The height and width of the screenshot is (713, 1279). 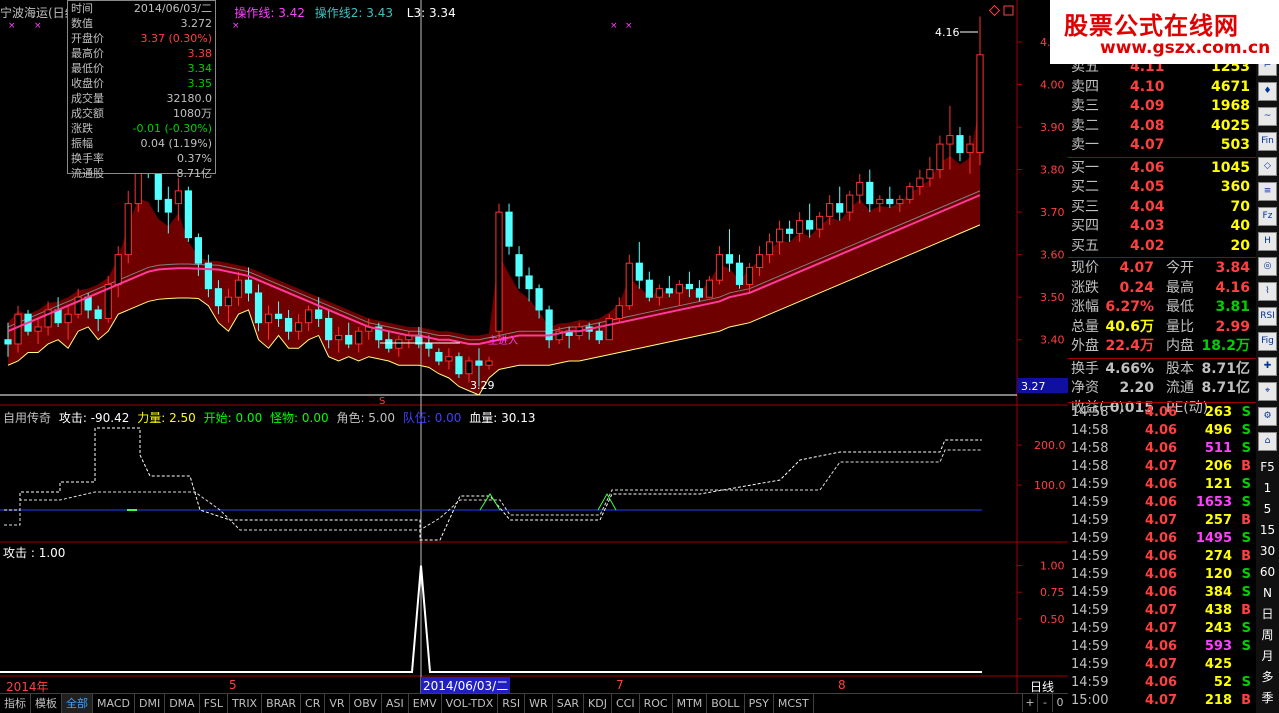 What do you see at coordinates (539, 703) in the screenshot?
I see `indicator-tab: WR` at bounding box center [539, 703].